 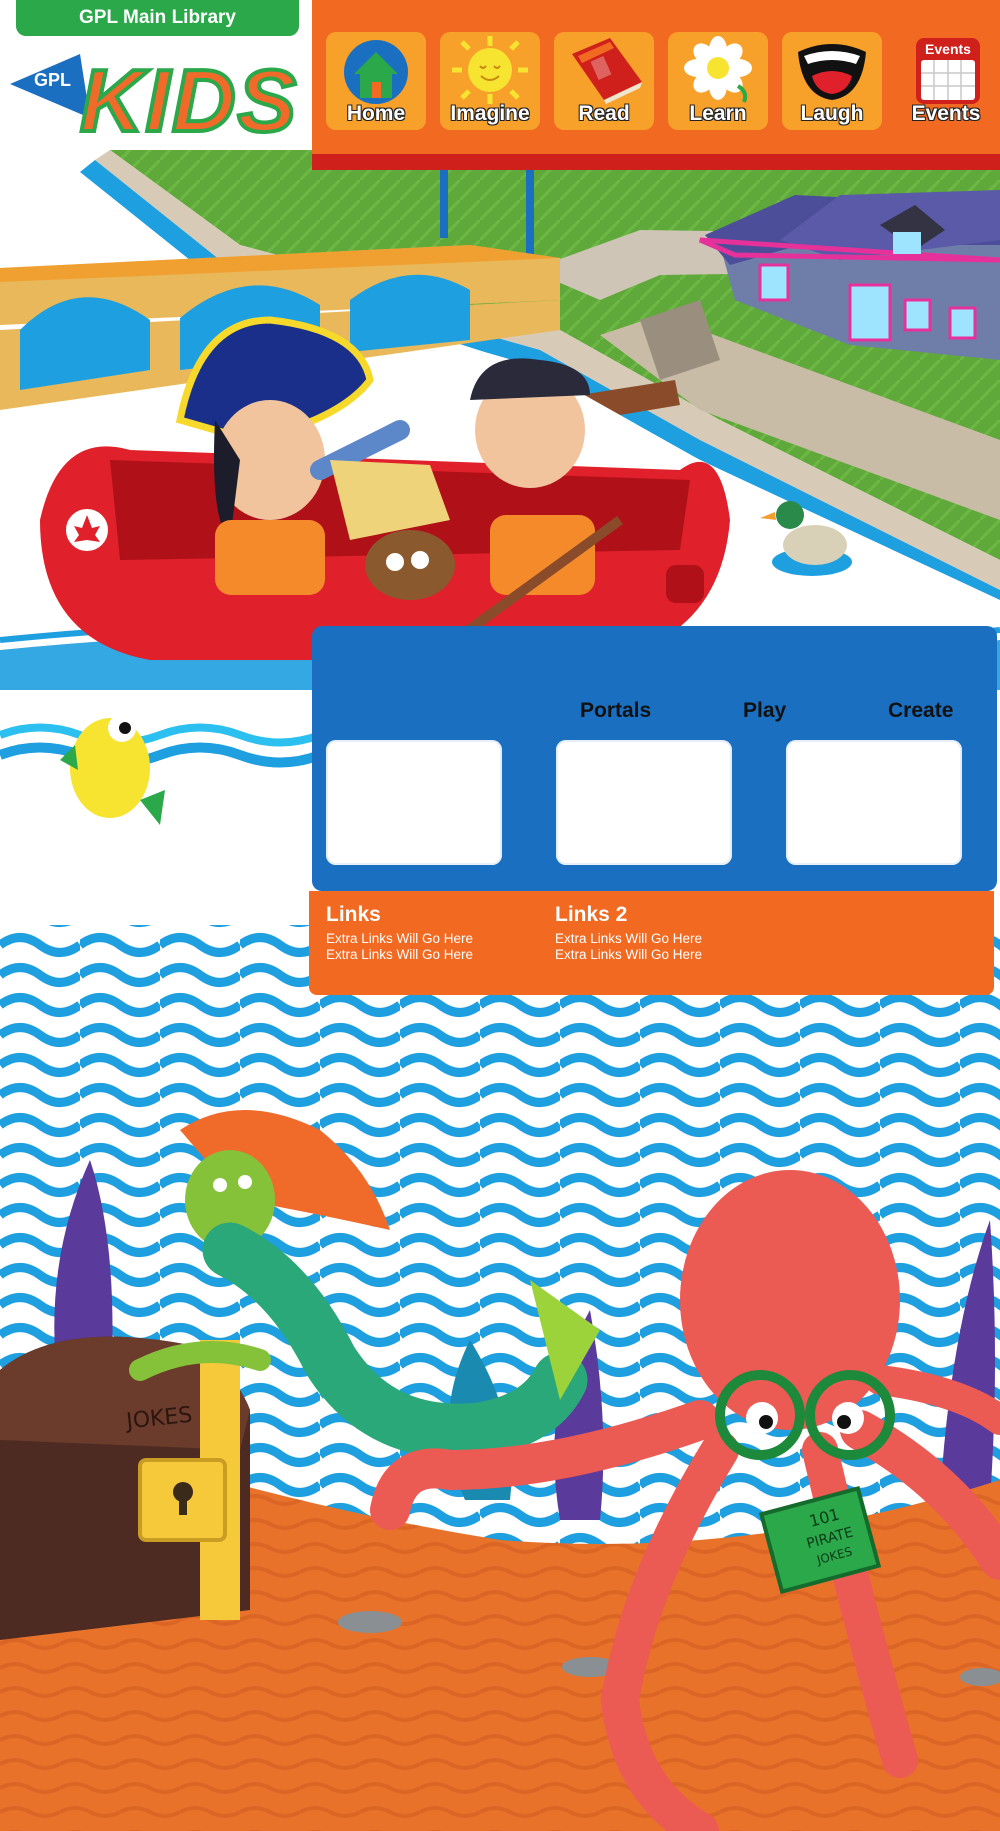 I want to click on flower-icon, so click(x=718, y=69).